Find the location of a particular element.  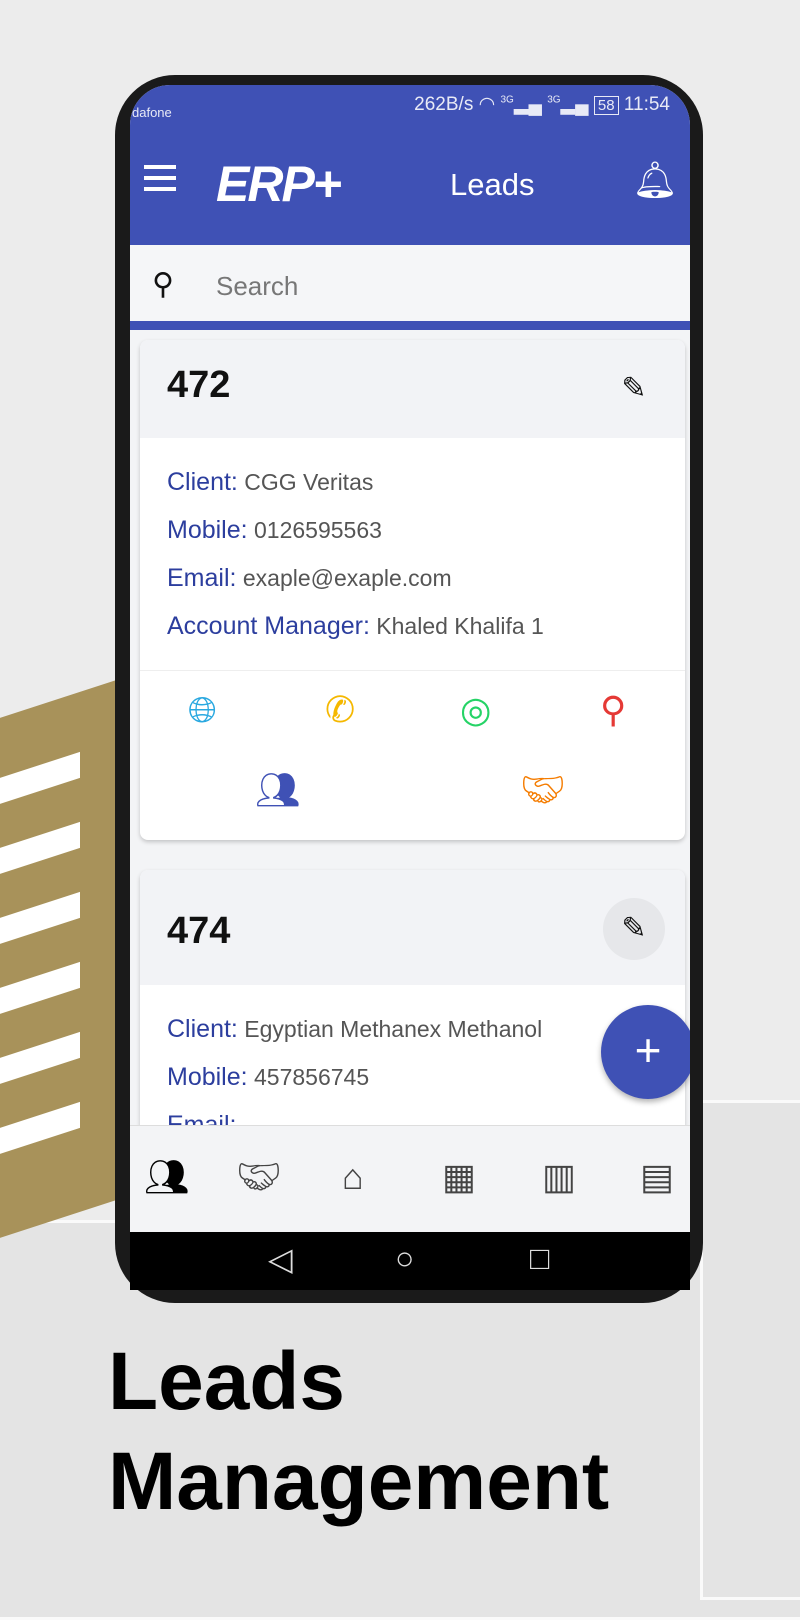

card-header: 472 ✎ is located at coordinates (412, 389).